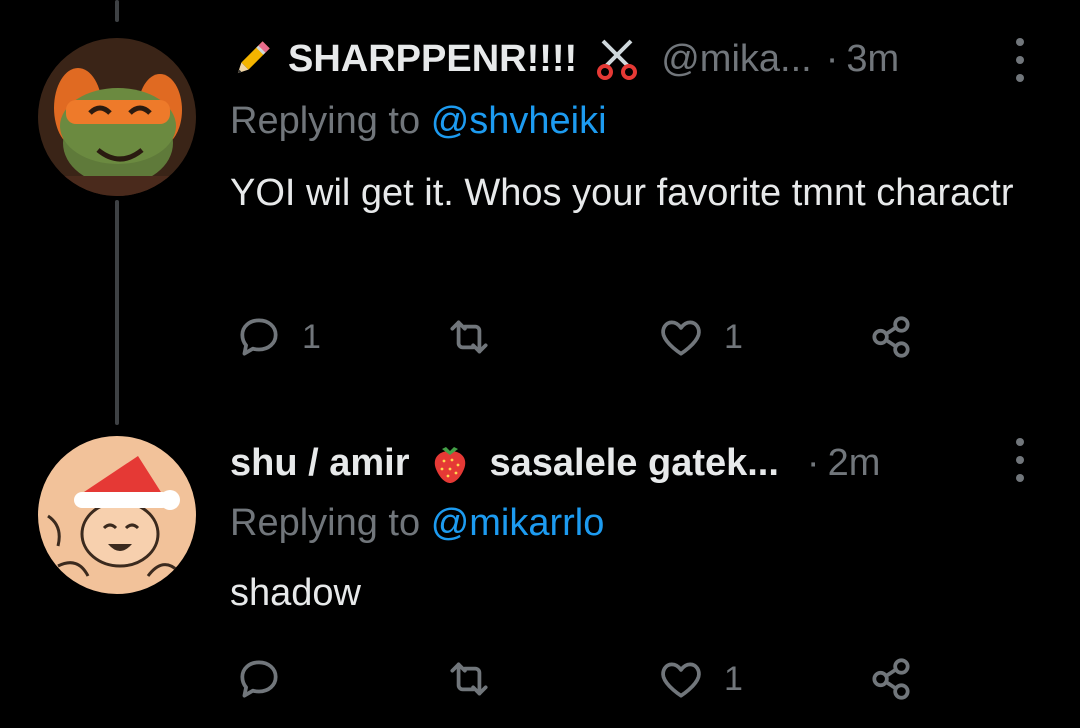 This screenshot has width=1080, height=728. What do you see at coordinates (854, 463) in the screenshot?
I see `timestamp: 2m` at bounding box center [854, 463].